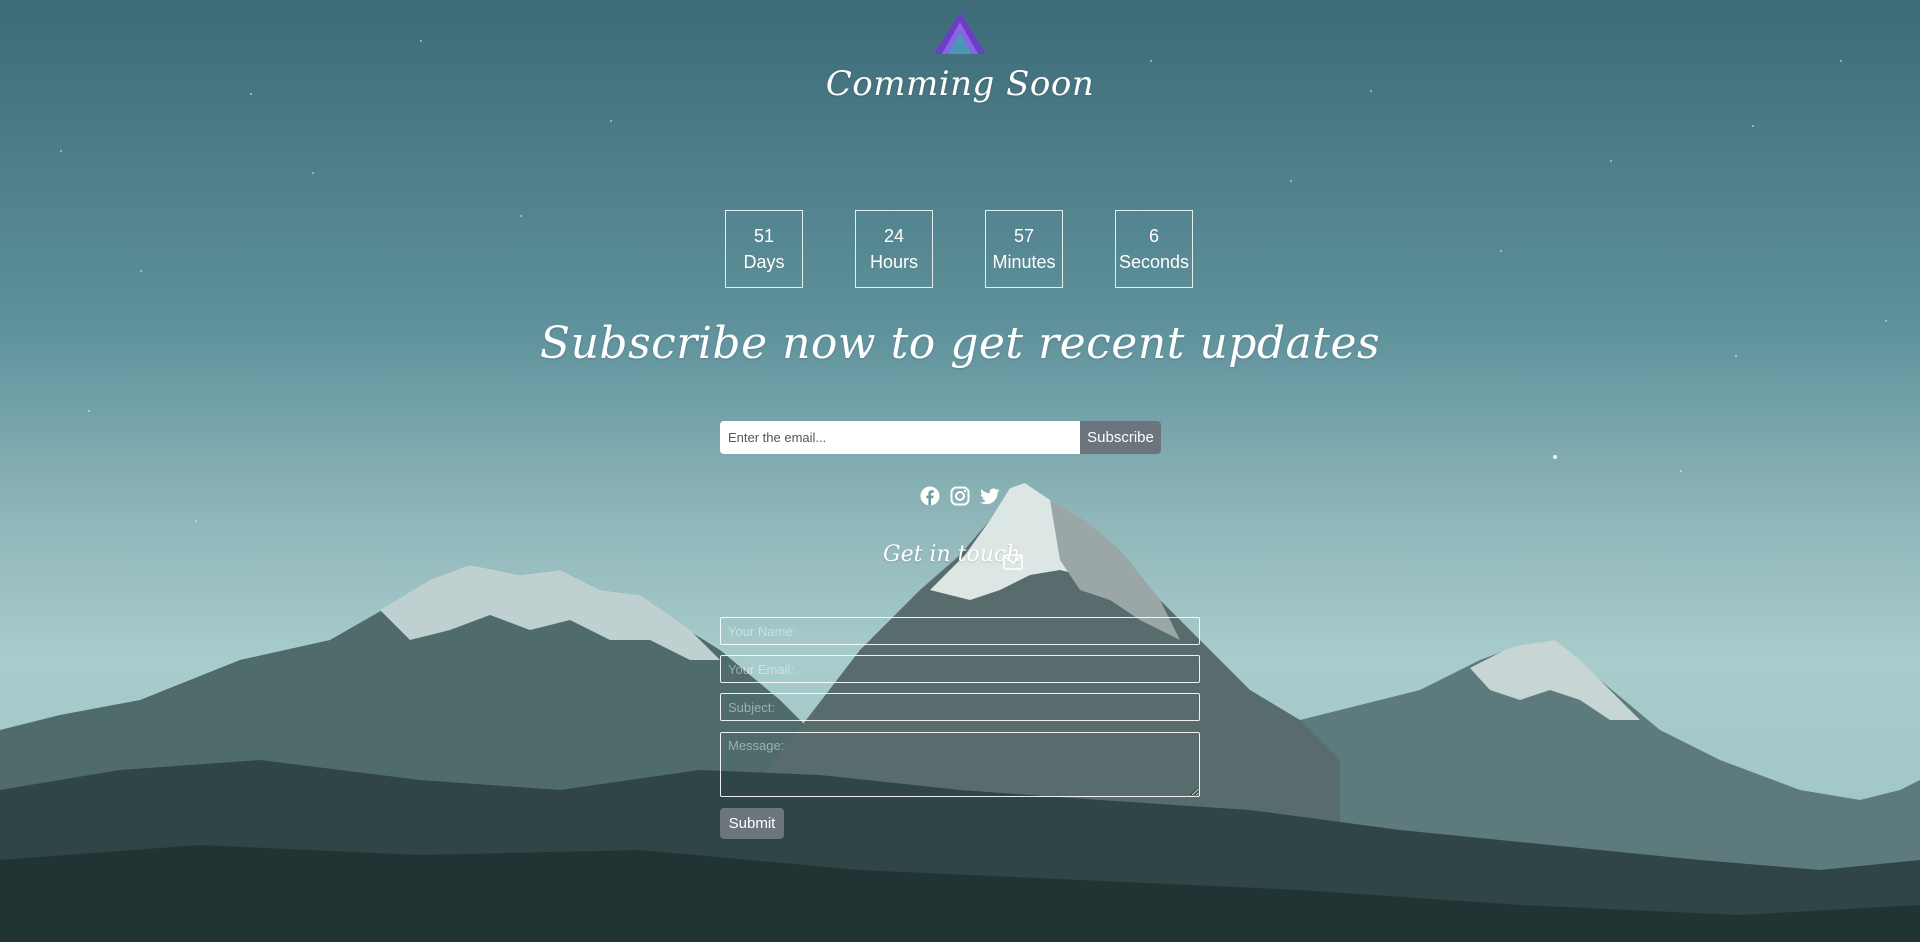 The width and height of the screenshot is (1920, 942). What do you see at coordinates (900, 437) in the screenshot?
I see `subscribe-email-input` at bounding box center [900, 437].